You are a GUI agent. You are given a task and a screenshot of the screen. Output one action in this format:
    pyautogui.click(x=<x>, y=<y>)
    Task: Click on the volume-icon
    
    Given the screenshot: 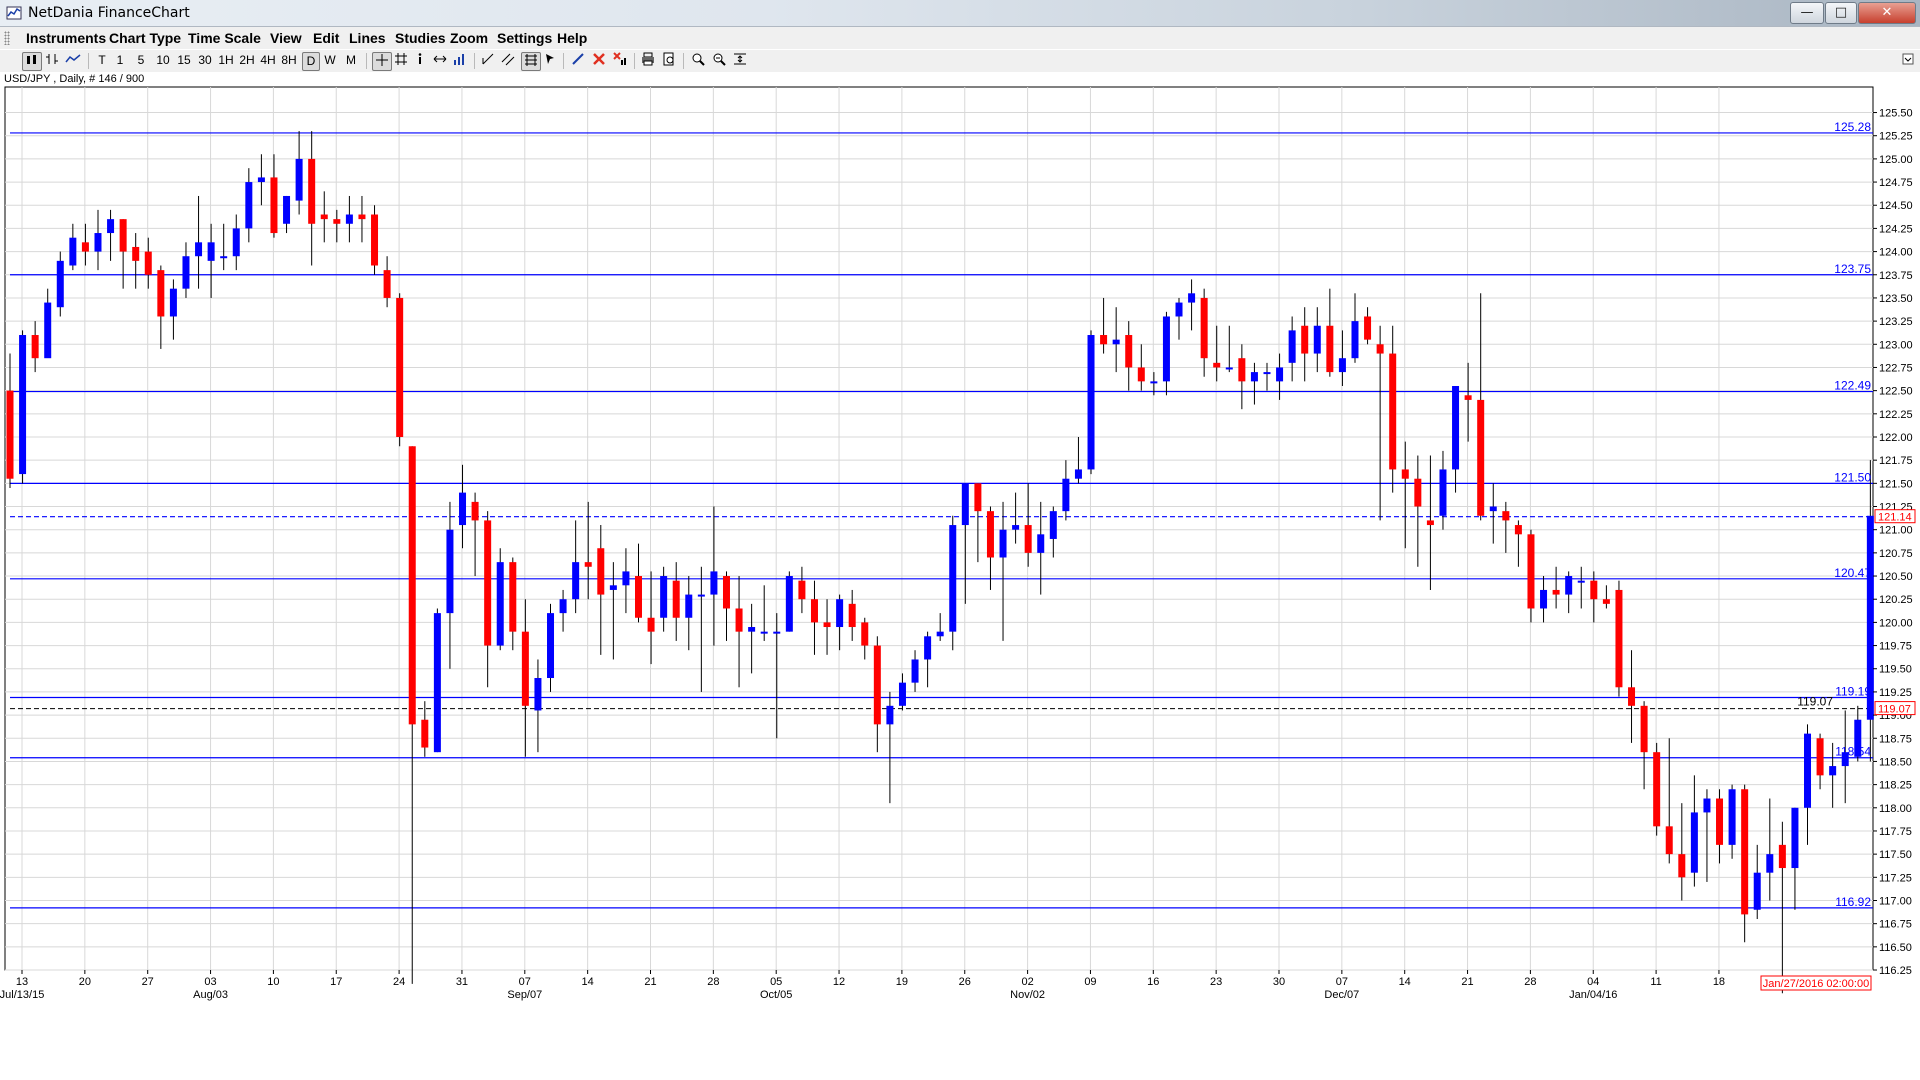 What is the action you would take?
    pyautogui.click(x=460, y=60)
    